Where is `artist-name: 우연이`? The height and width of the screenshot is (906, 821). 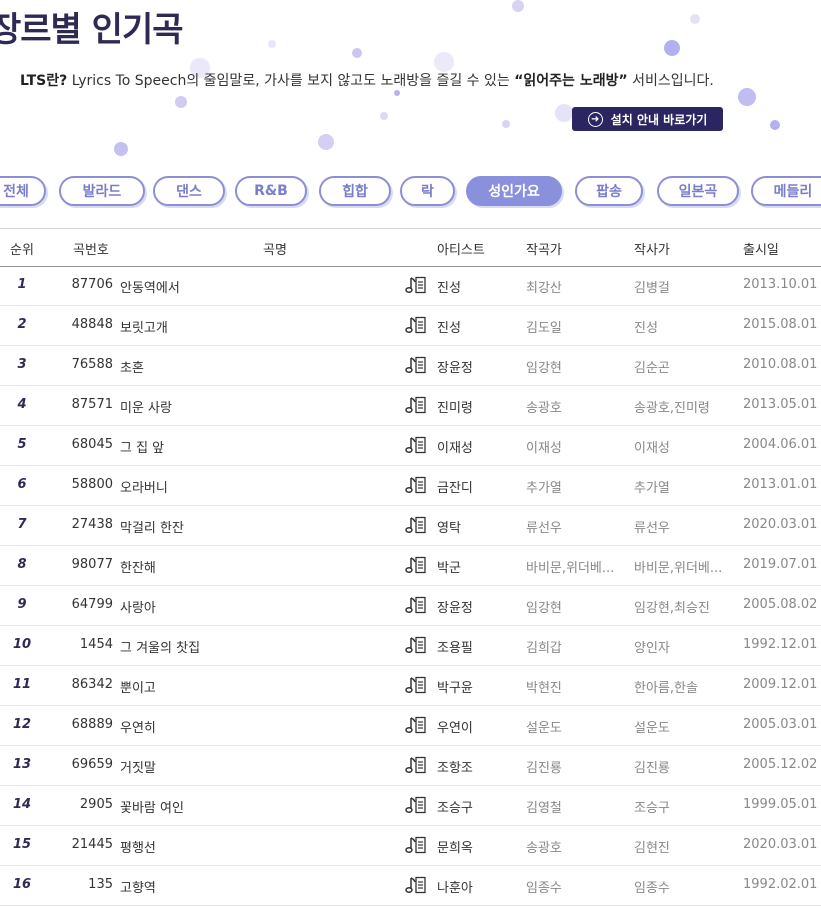 artist-name: 우연이 is located at coordinates (455, 726).